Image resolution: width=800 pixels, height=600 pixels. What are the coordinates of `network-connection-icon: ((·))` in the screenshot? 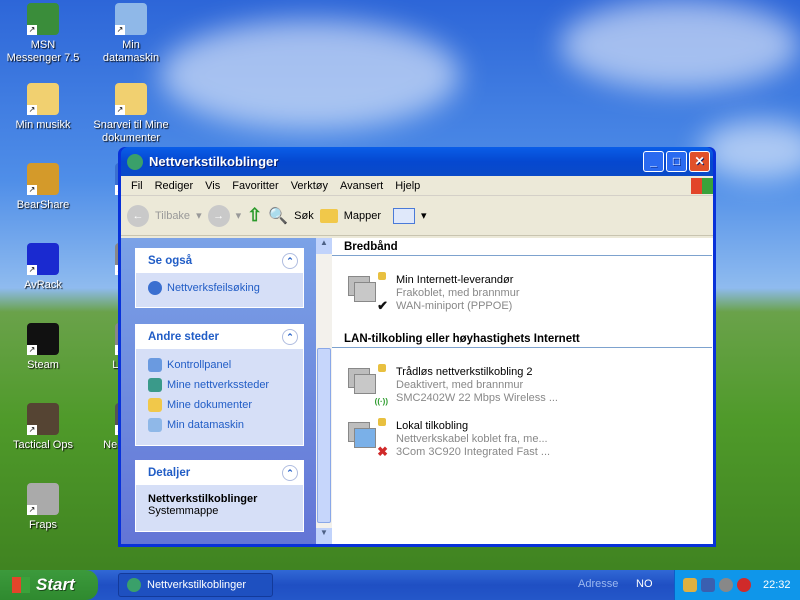 It's located at (367, 385).